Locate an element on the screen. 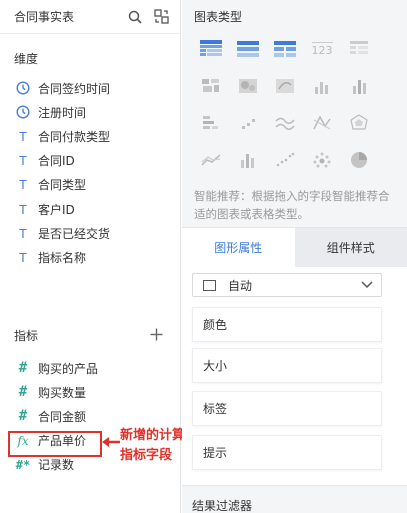 The height and width of the screenshot is (513, 407). bar-chart-icon is located at coordinates (322, 86).